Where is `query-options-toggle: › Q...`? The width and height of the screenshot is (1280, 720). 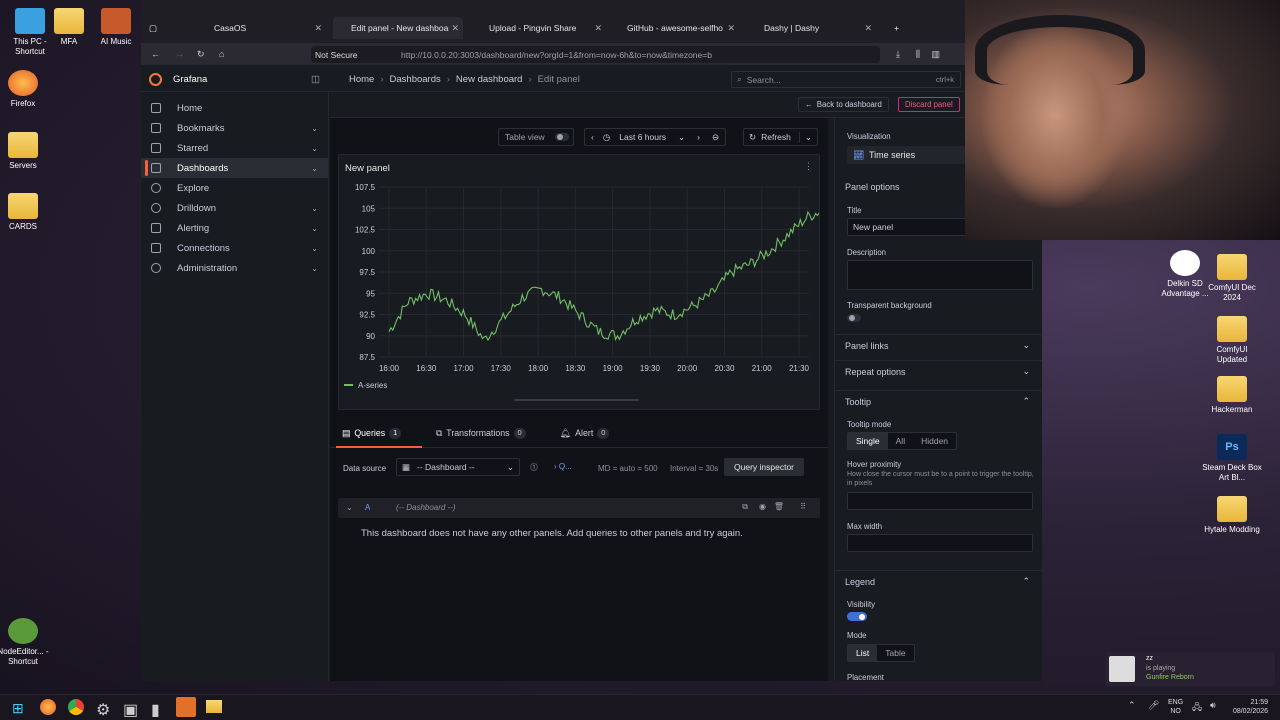
query-options-toggle: › Q... is located at coordinates (563, 466).